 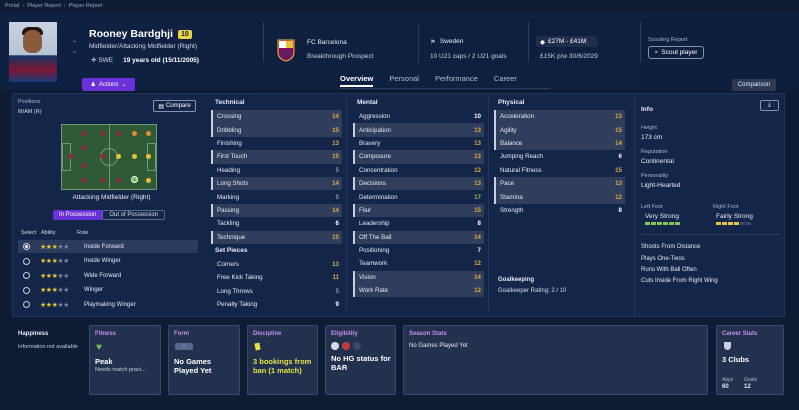 What do you see at coordinates (418, 130) in the screenshot?
I see `attribute-row: Anticipation 13` at bounding box center [418, 130].